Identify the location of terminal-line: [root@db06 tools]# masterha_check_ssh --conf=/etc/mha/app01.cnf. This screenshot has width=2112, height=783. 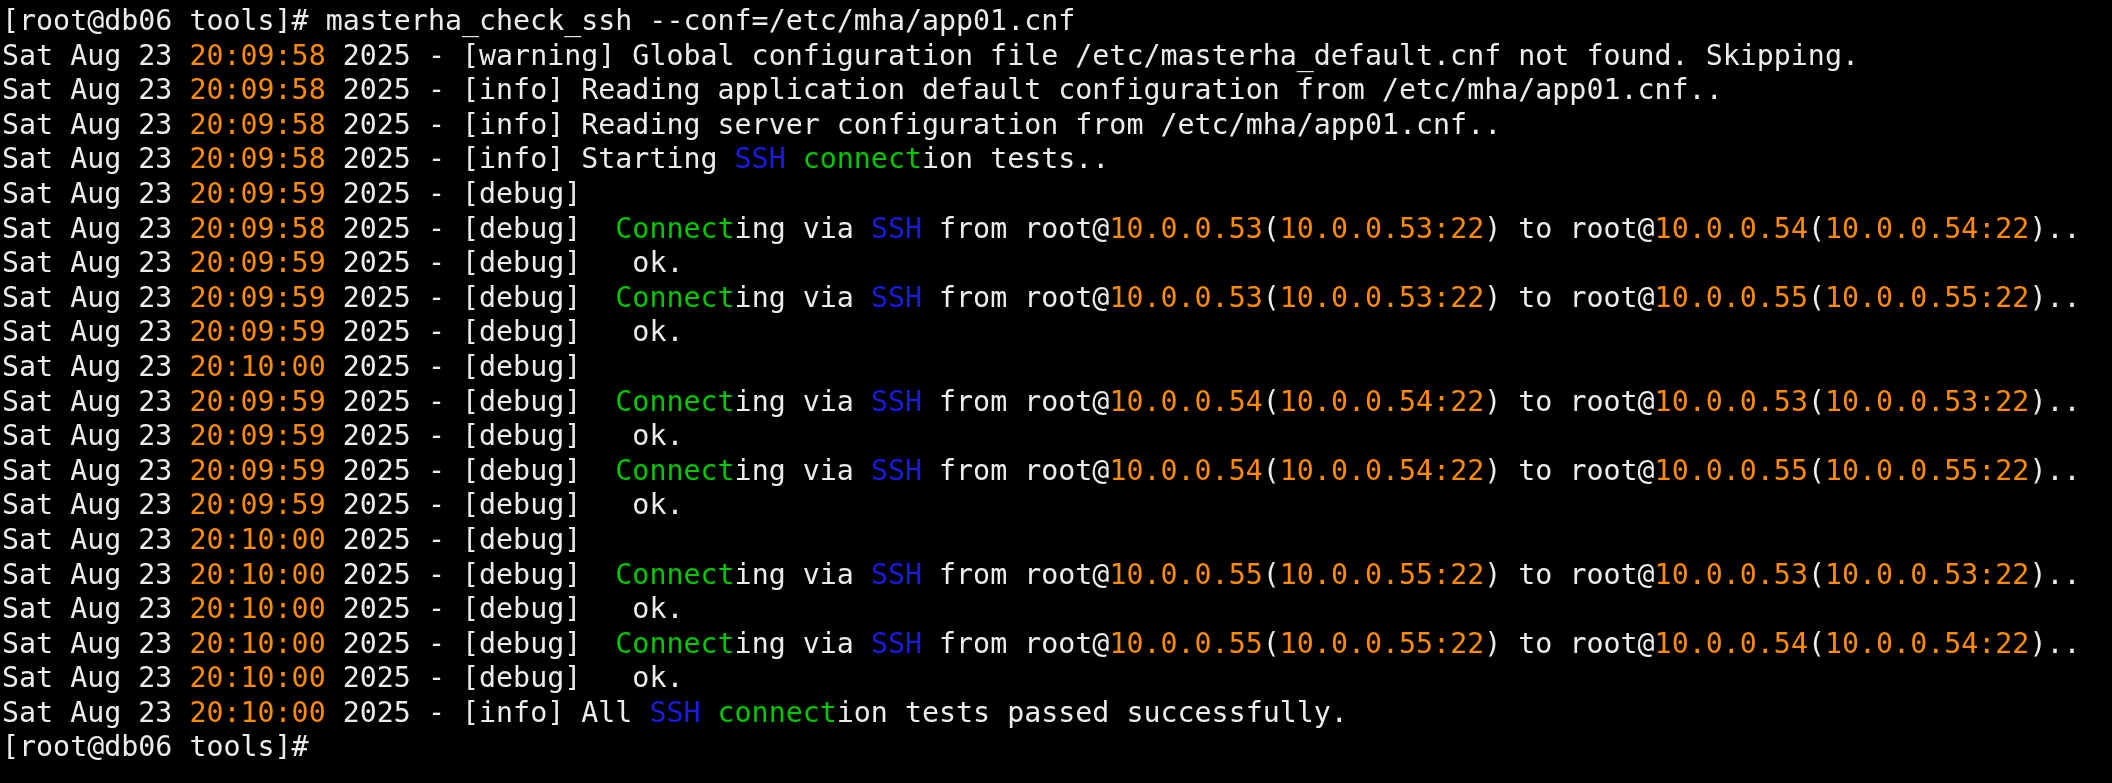
(539, 21).